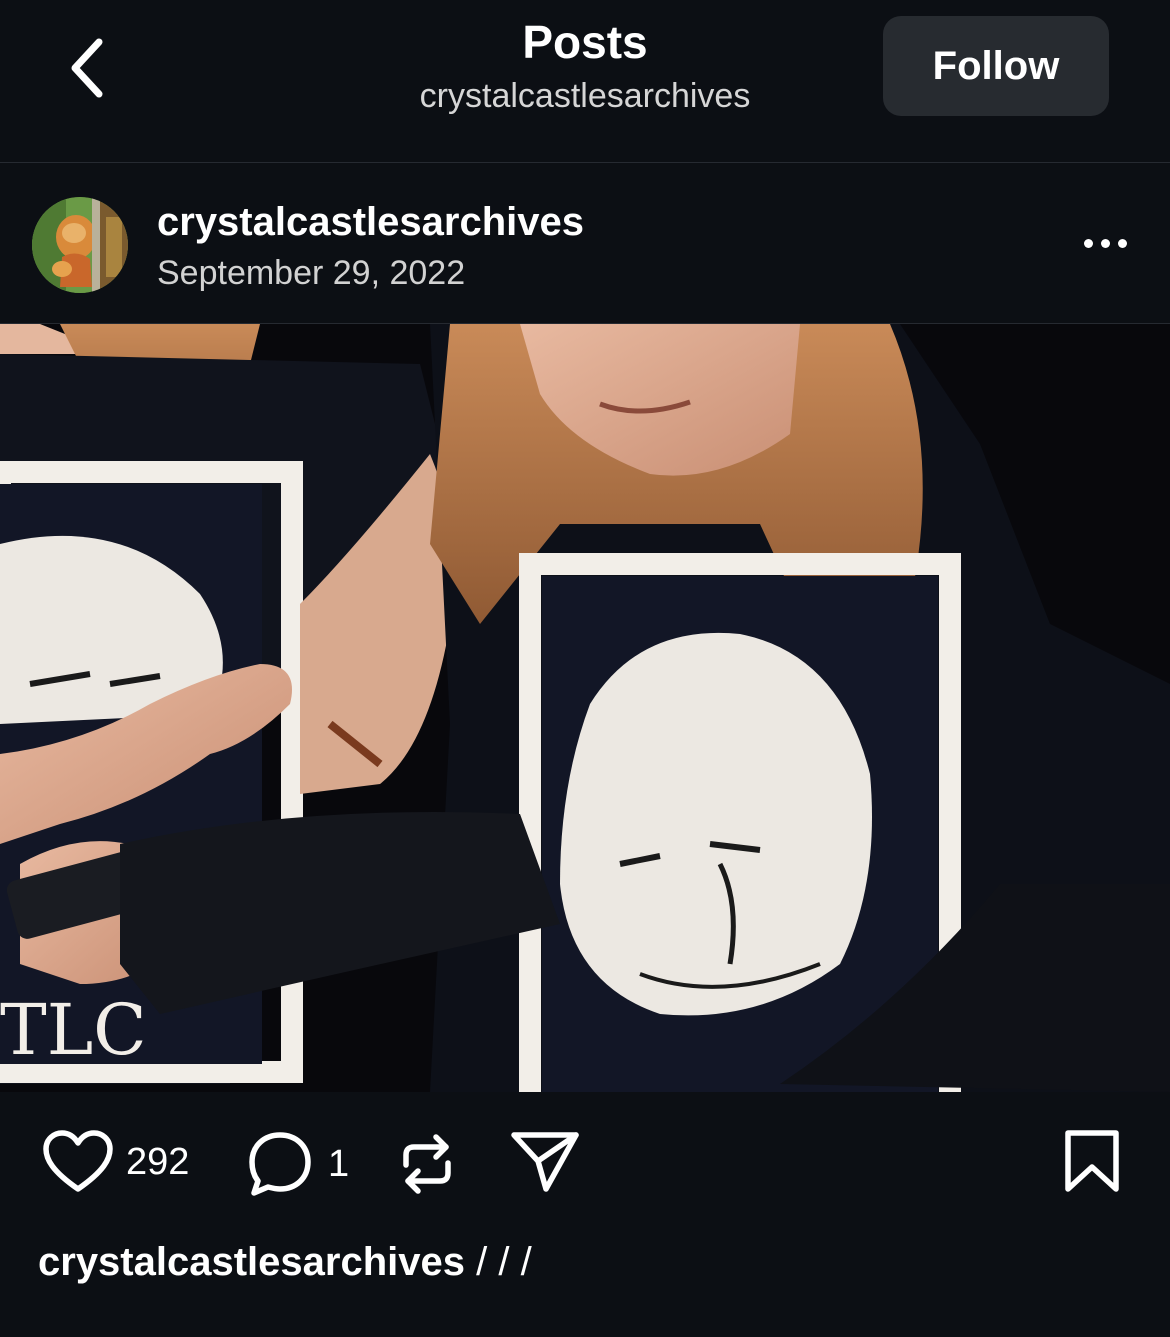 The width and height of the screenshot is (1170, 1337). I want to click on chevron-left-icon, so click(87, 68).